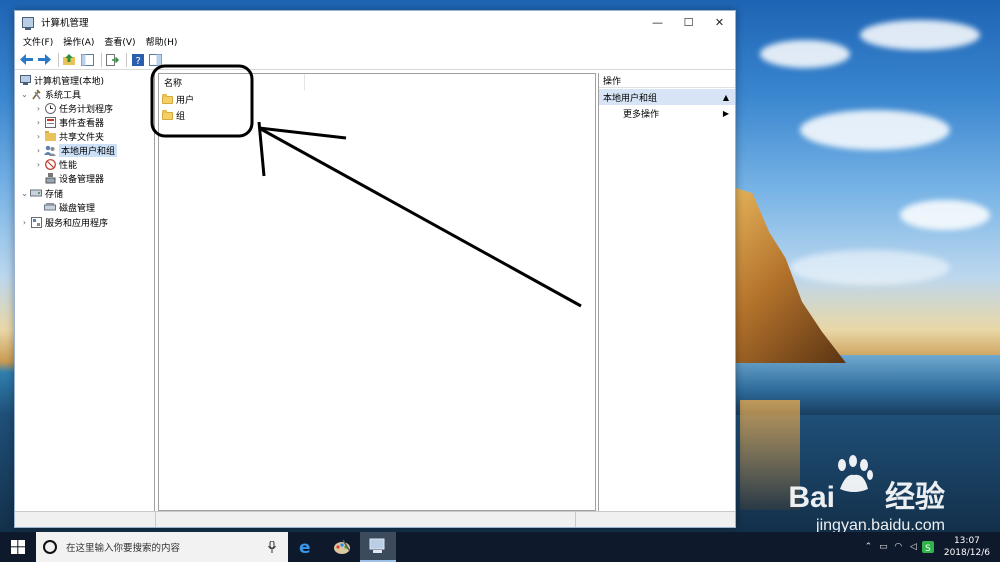 This screenshot has width=1000, height=562. What do you see at coordinates (375, 60) in the screenshot?
I see `toolbar: ?` at bounding box center [375, 60].